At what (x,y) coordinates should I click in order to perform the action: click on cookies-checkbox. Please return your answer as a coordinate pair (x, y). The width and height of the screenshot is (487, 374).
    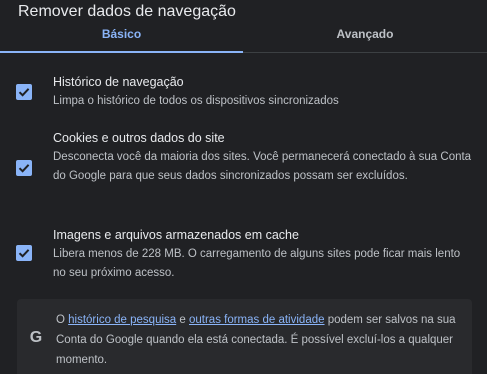
    Looking at the image, I should click on (24, 168).